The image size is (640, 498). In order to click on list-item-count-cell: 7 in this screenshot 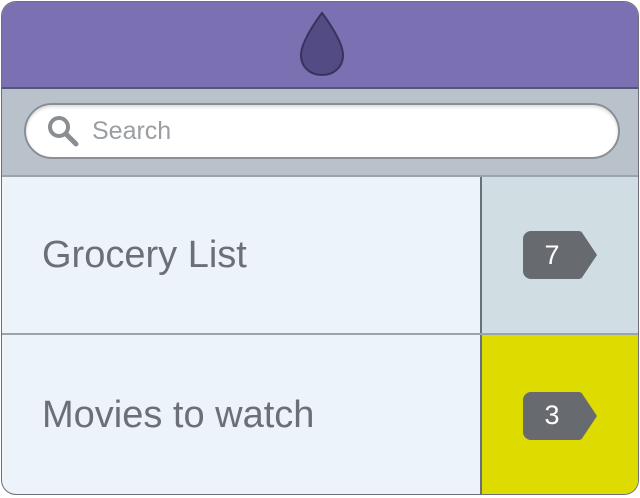, I will do `click(560, 255)`.